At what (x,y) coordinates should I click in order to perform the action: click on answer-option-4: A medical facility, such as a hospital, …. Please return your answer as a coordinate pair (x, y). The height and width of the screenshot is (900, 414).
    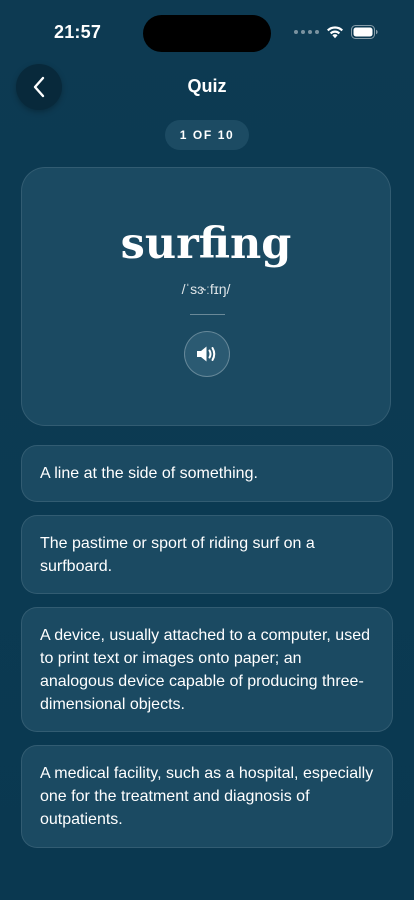
    Looking at the image, I should click on (207, 796).